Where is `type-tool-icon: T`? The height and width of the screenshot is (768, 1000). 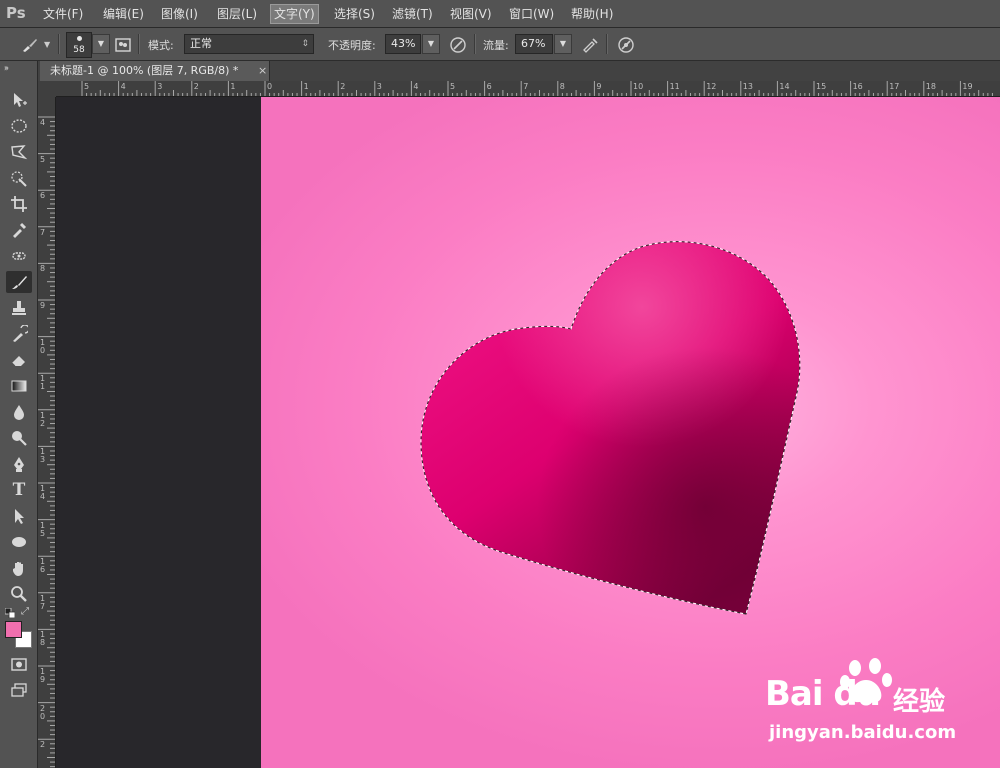 type-tool-icon: T is located at coordinates (19, 490).